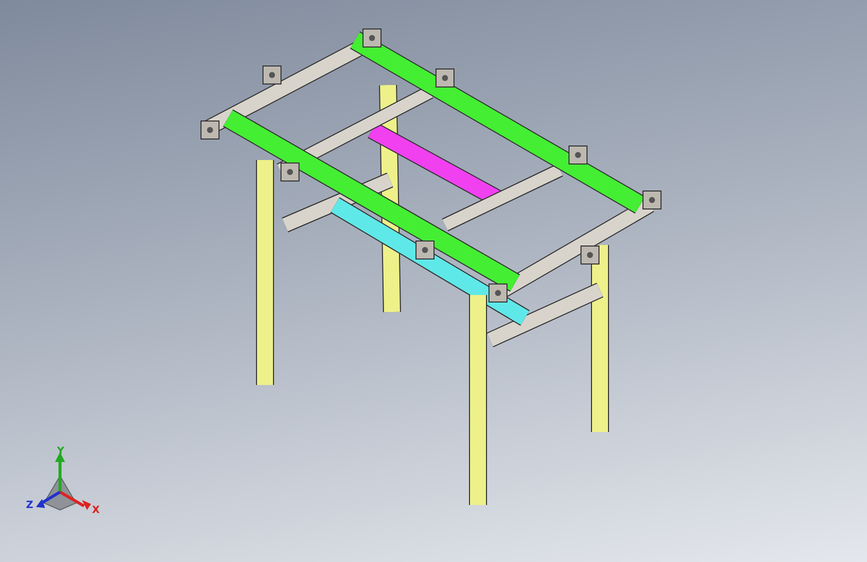  Describe the element at coordinates (96, 510) in the screenshot. I see `x-axis-label: X` at that location.